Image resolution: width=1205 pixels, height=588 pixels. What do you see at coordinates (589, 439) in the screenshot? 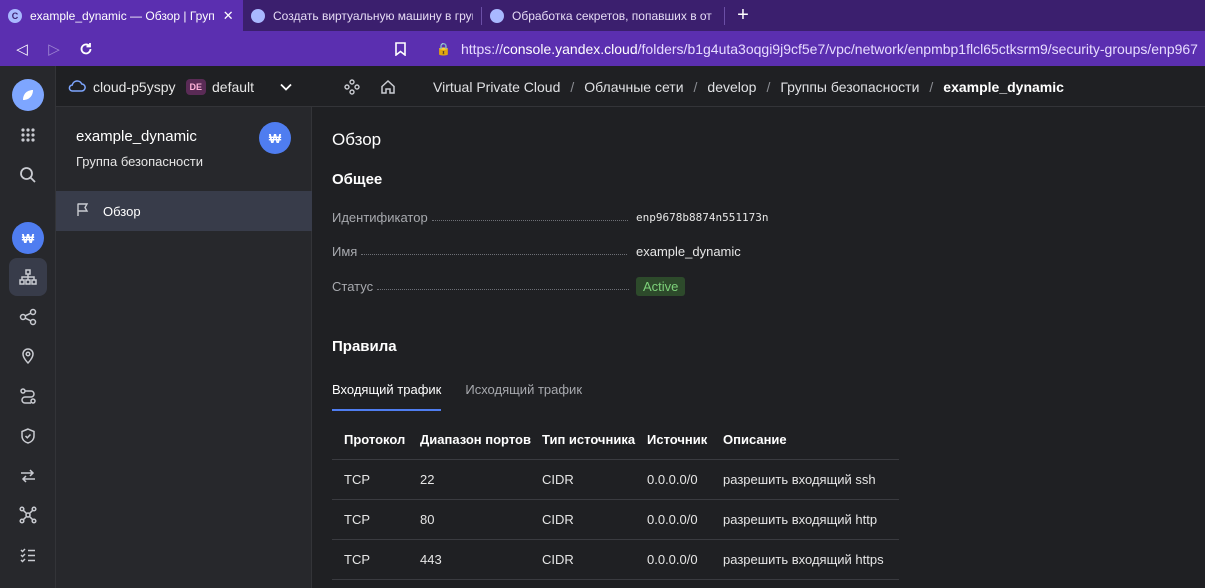
I see `column-header: Тип источника` at bounding box center [589, 439].